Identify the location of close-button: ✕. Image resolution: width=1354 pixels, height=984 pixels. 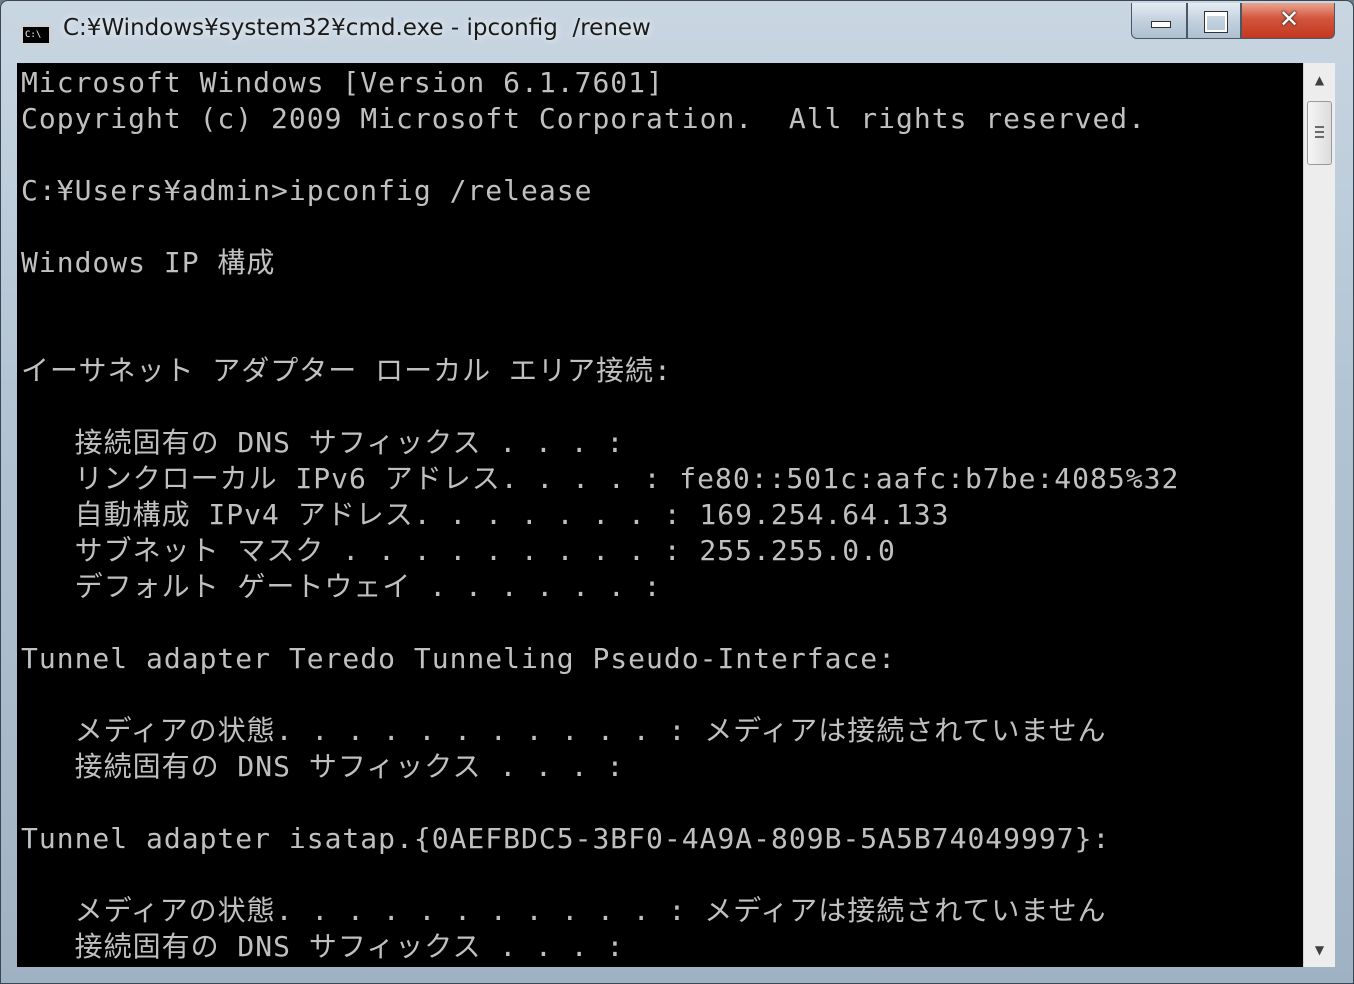
(1288, 21).